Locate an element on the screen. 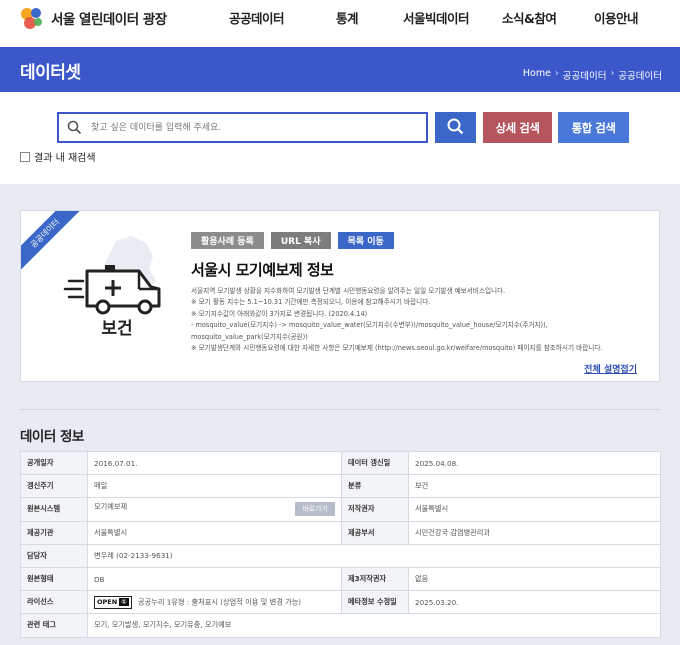 This screenshot has height=645, width=680. nav-public-data: 공공데이터 is located at coordinates (257, 17).